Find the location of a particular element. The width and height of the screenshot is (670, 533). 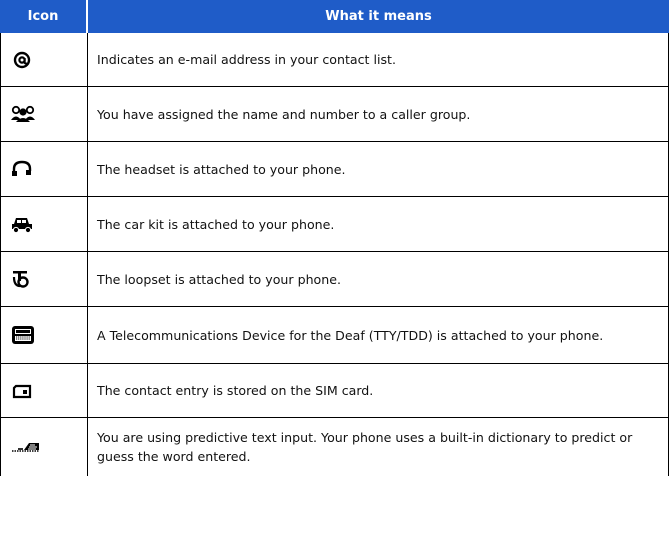

car-icon is located at coordinates (22, 226).